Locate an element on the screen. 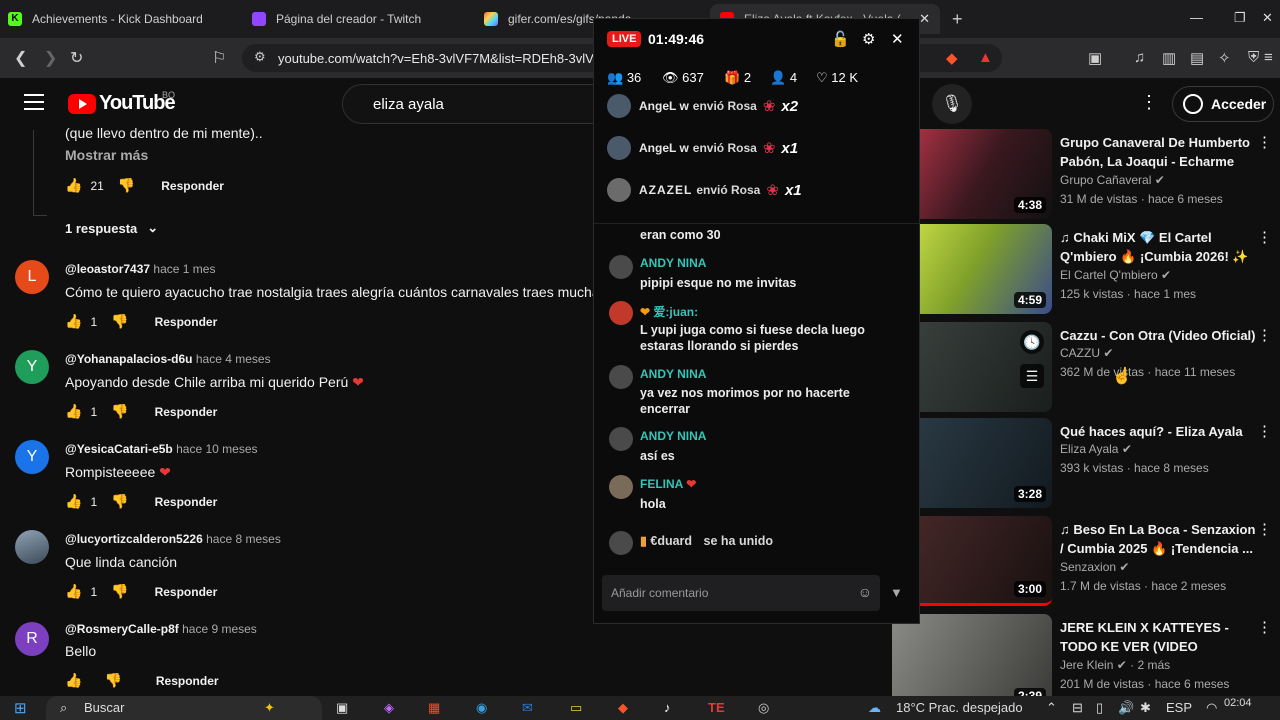  watch-later-icon: 🕓 is located at coordinates (1032, 342).